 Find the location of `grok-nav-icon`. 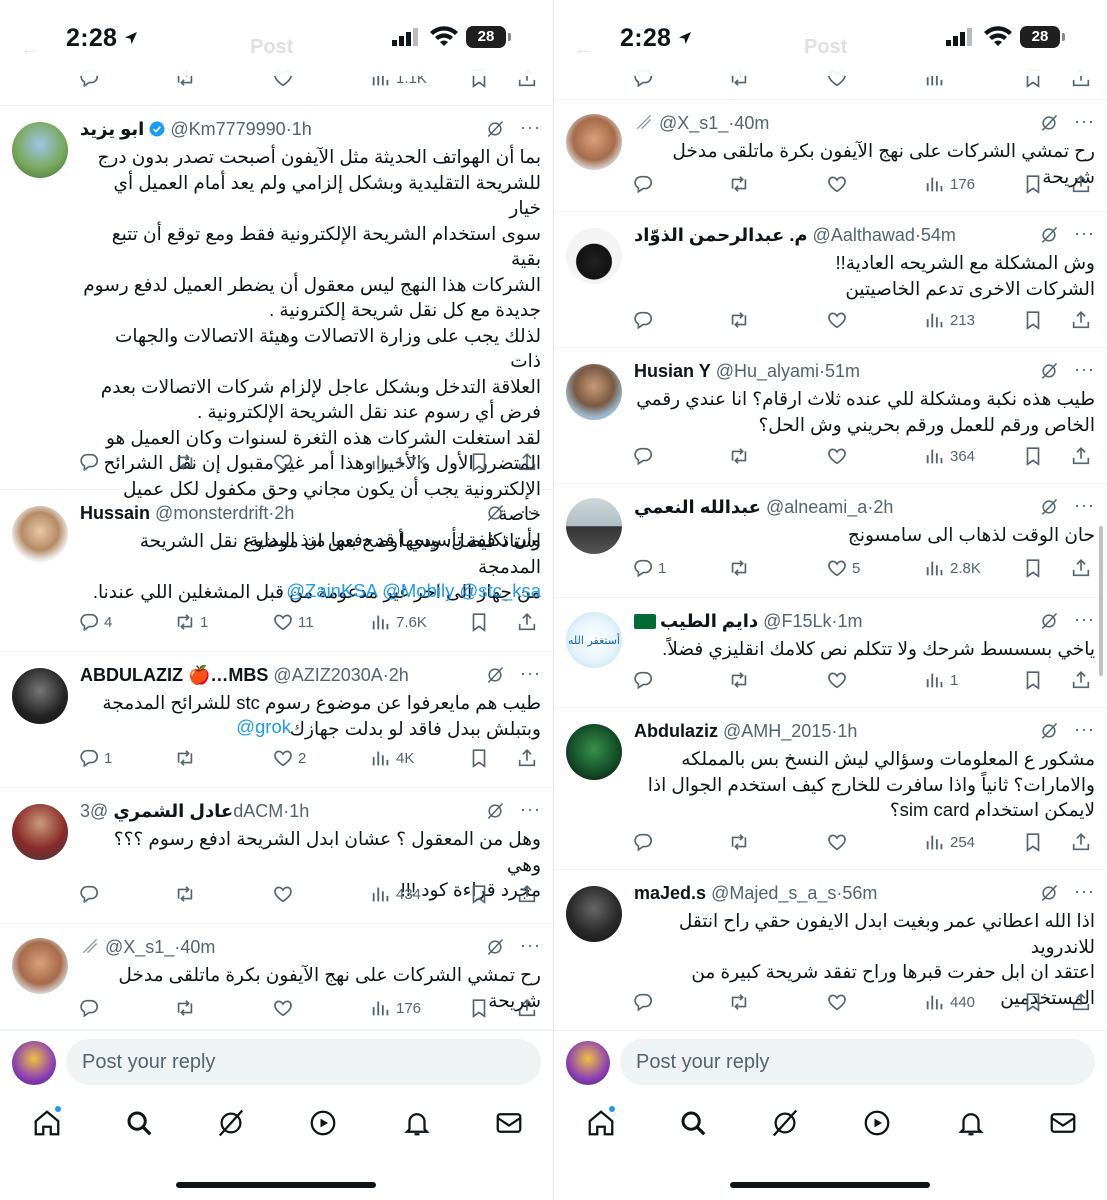

grok-nav-icon is located at coordinates (785, 1123).